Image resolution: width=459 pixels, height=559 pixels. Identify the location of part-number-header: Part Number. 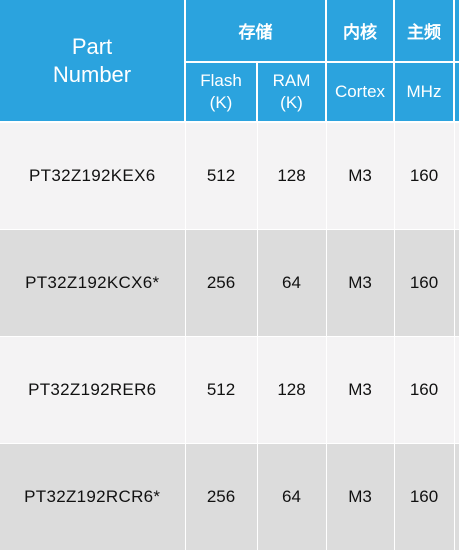
(93, 61).